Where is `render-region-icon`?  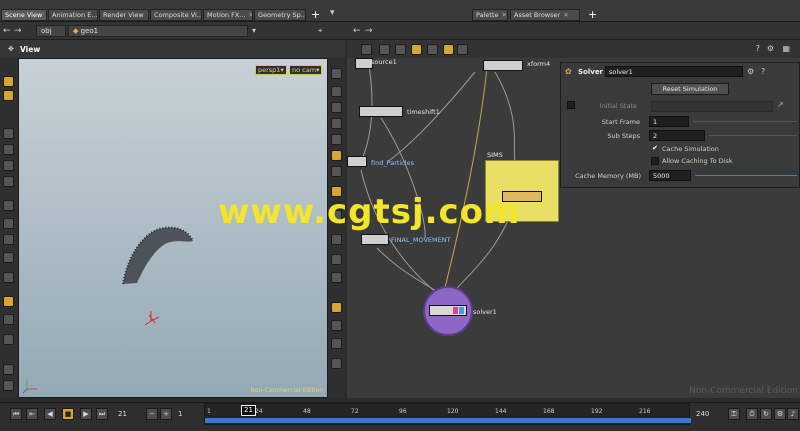
render-region-icon is located at coordinates (8, 319).